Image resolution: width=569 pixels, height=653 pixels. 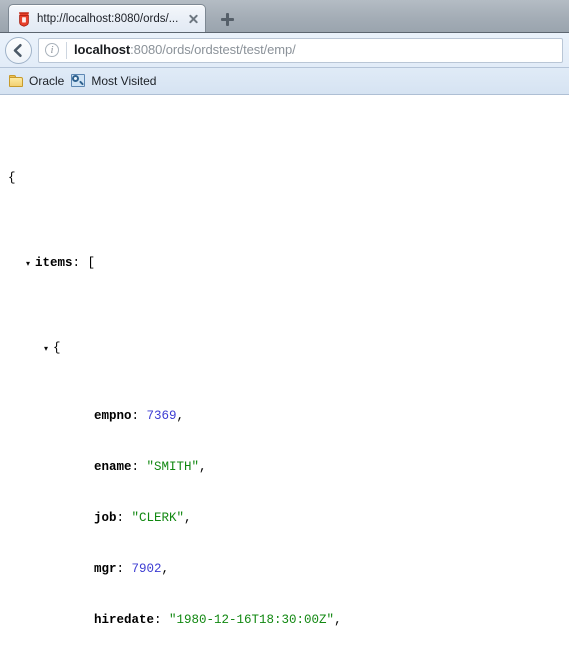 What do you see at coordinates (252, 620) in the screenshot?
I see `value-hiredate: "1980-12-16T18:30:00Z"` at bounding box center [252, 620].